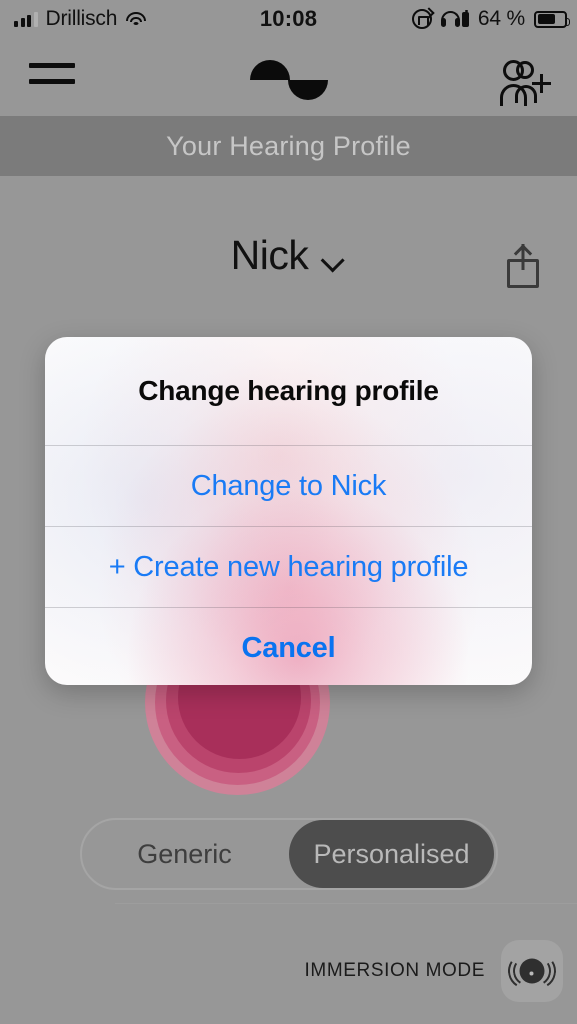  What do you see at coordinates (334, 259) in the screenshot?
I see `chevron-down-icon` at bounding box center [334, 259].